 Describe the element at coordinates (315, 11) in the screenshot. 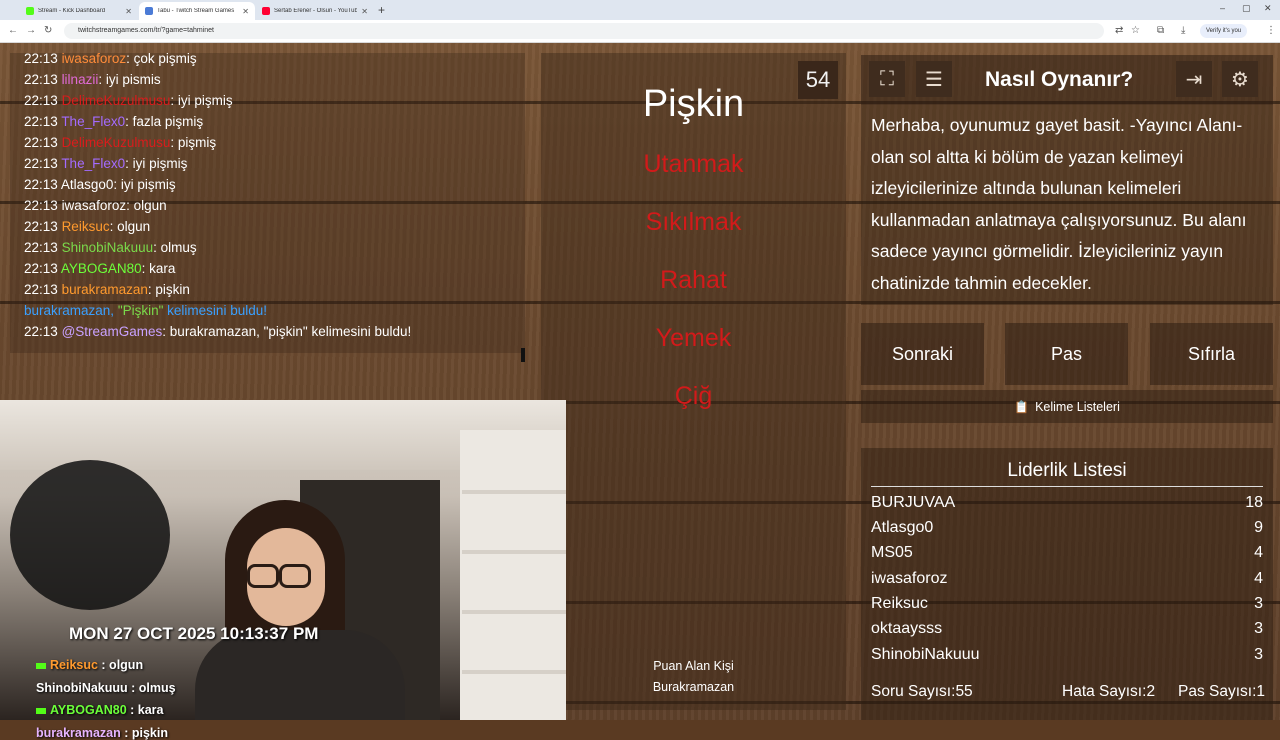

I see `tab-youtube: Sertab Erener - Olsun - YouTube ✕` at that location.